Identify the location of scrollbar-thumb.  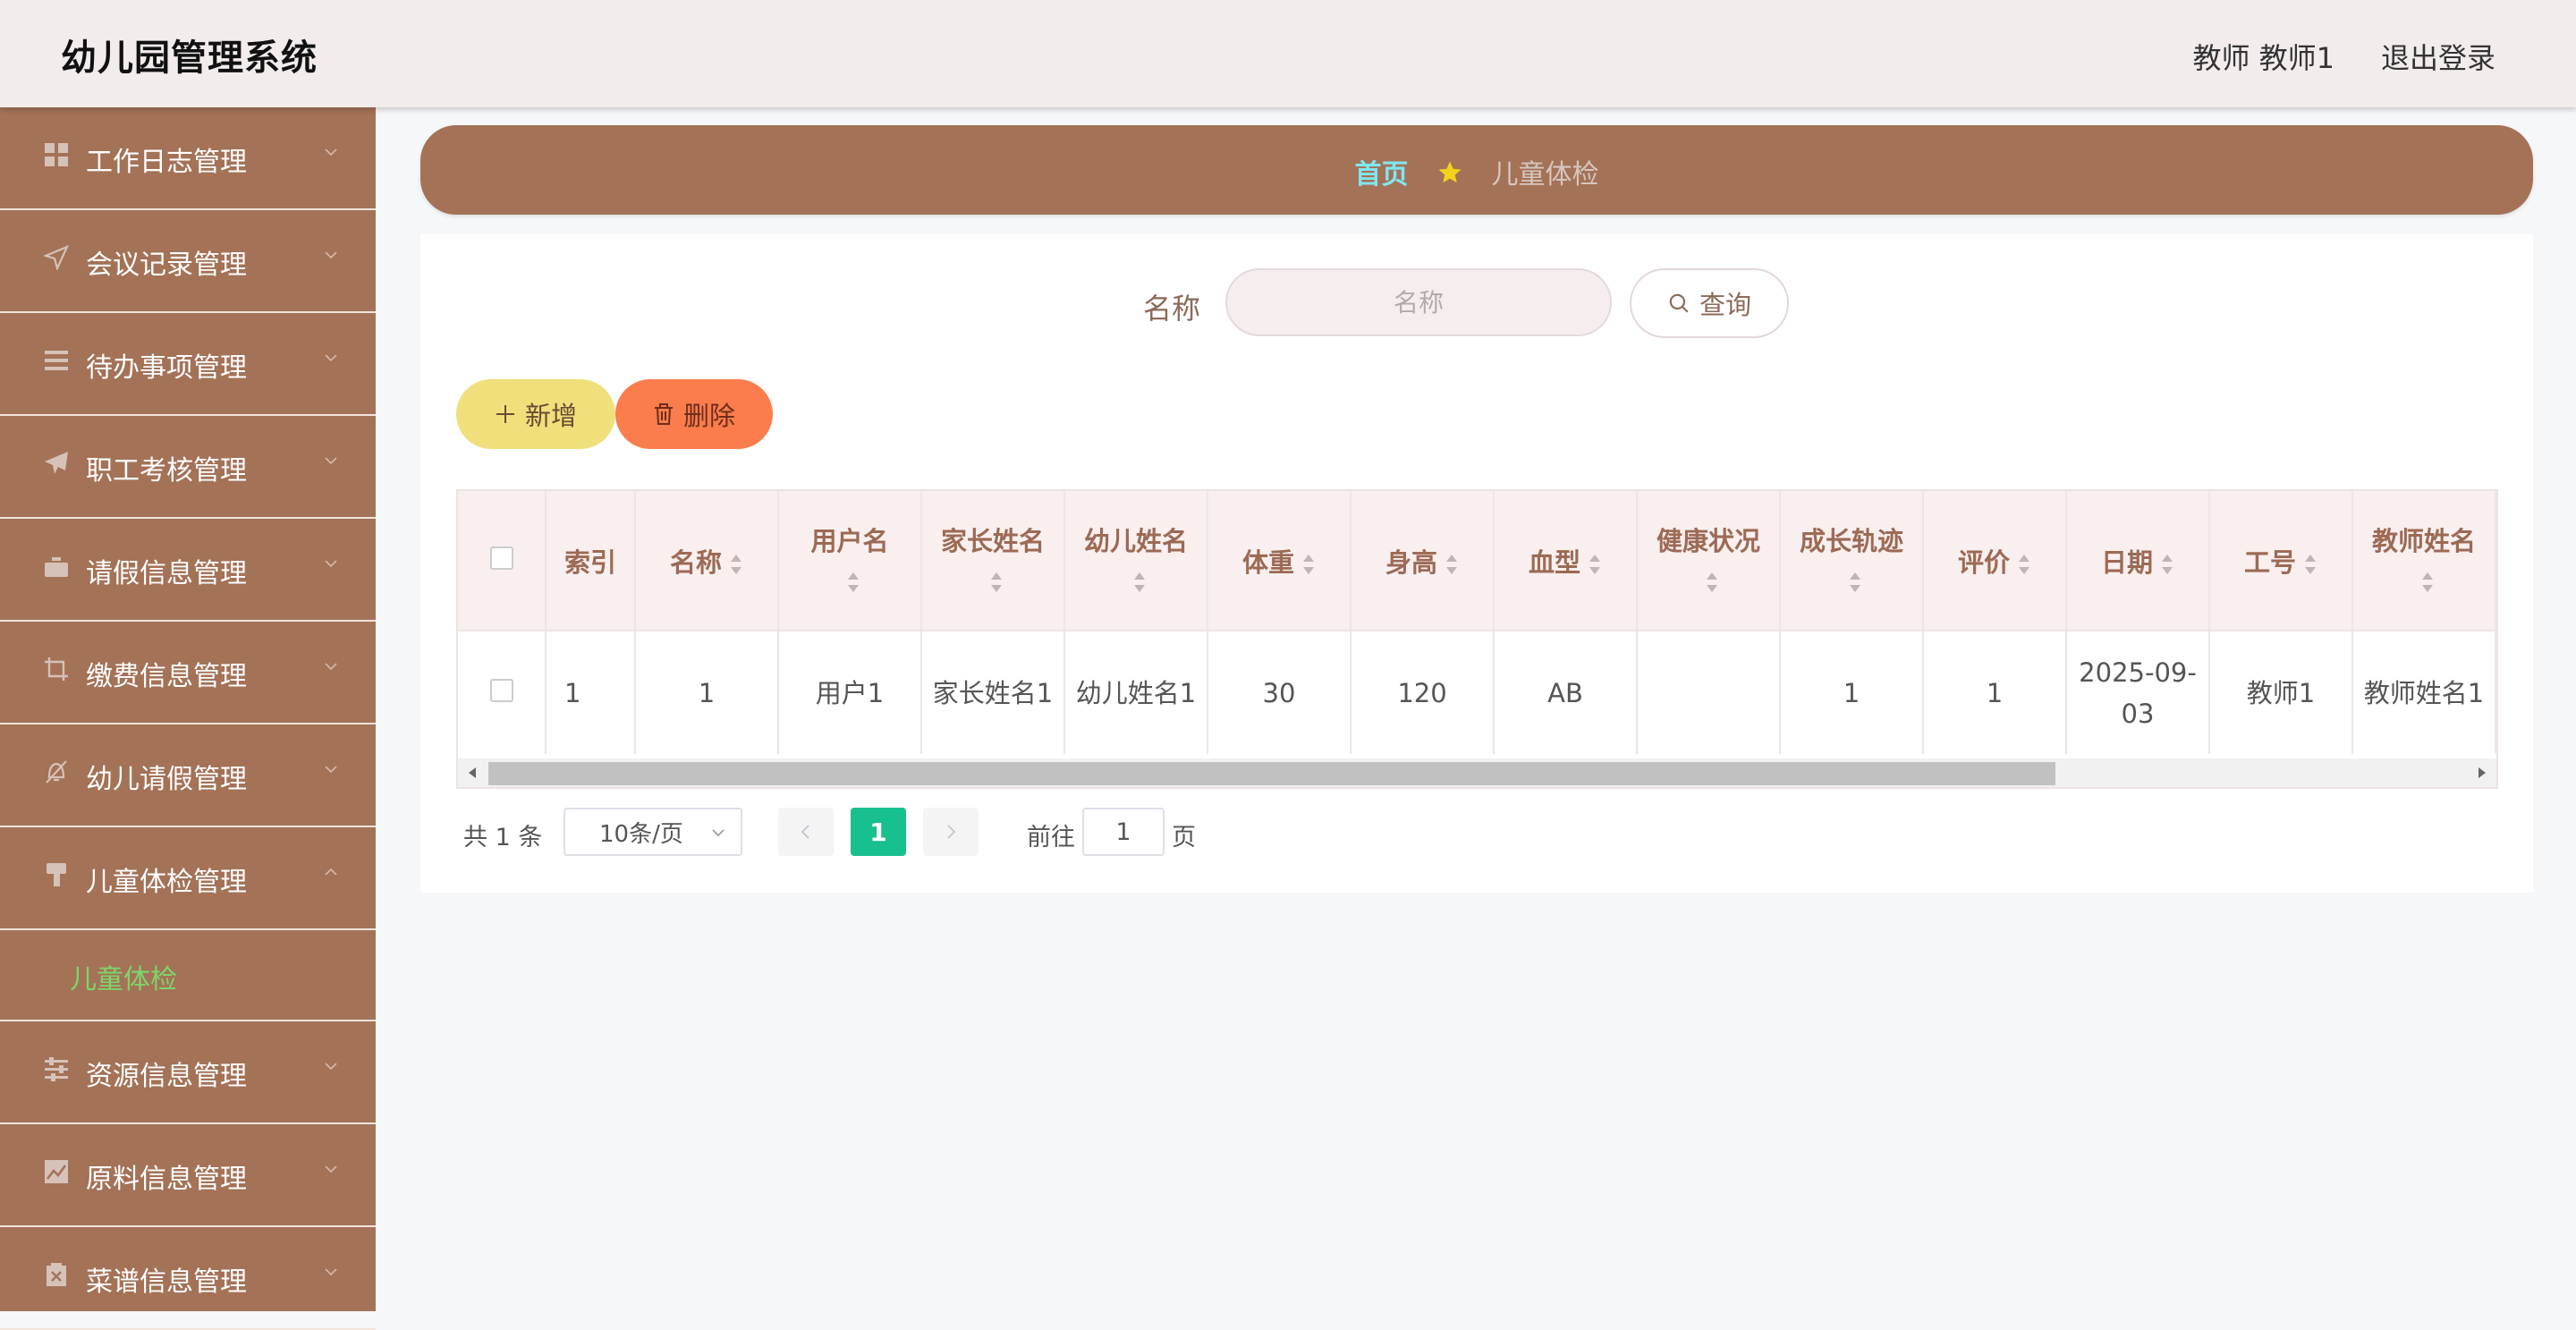
(1271, 773).